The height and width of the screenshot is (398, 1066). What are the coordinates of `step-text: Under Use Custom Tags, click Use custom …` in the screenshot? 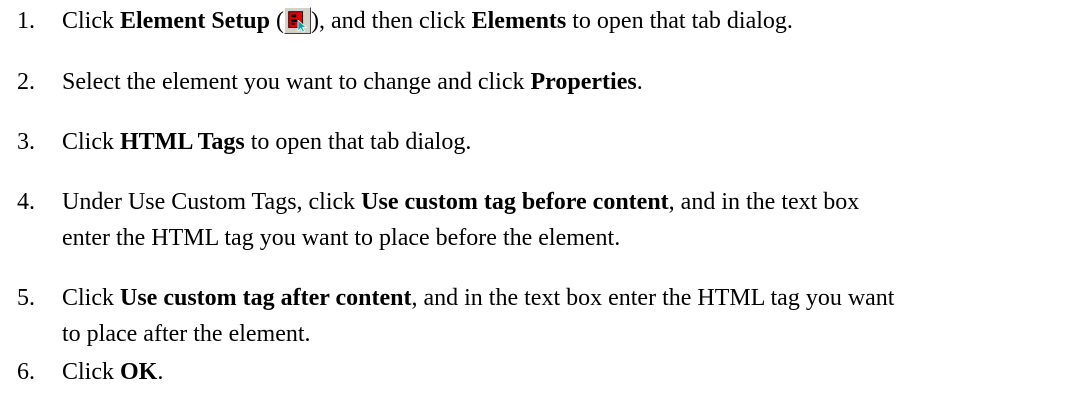 It's located at (461, 220).